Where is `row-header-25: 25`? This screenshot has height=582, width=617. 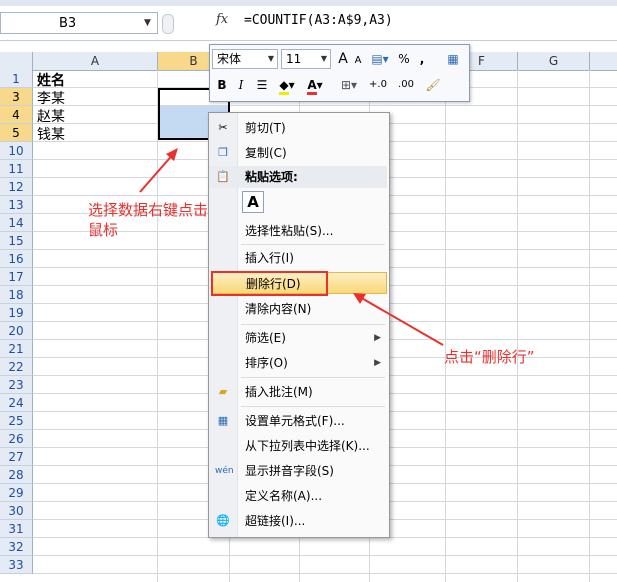 row-header-25: 25 is located at coordinates (16, 421).